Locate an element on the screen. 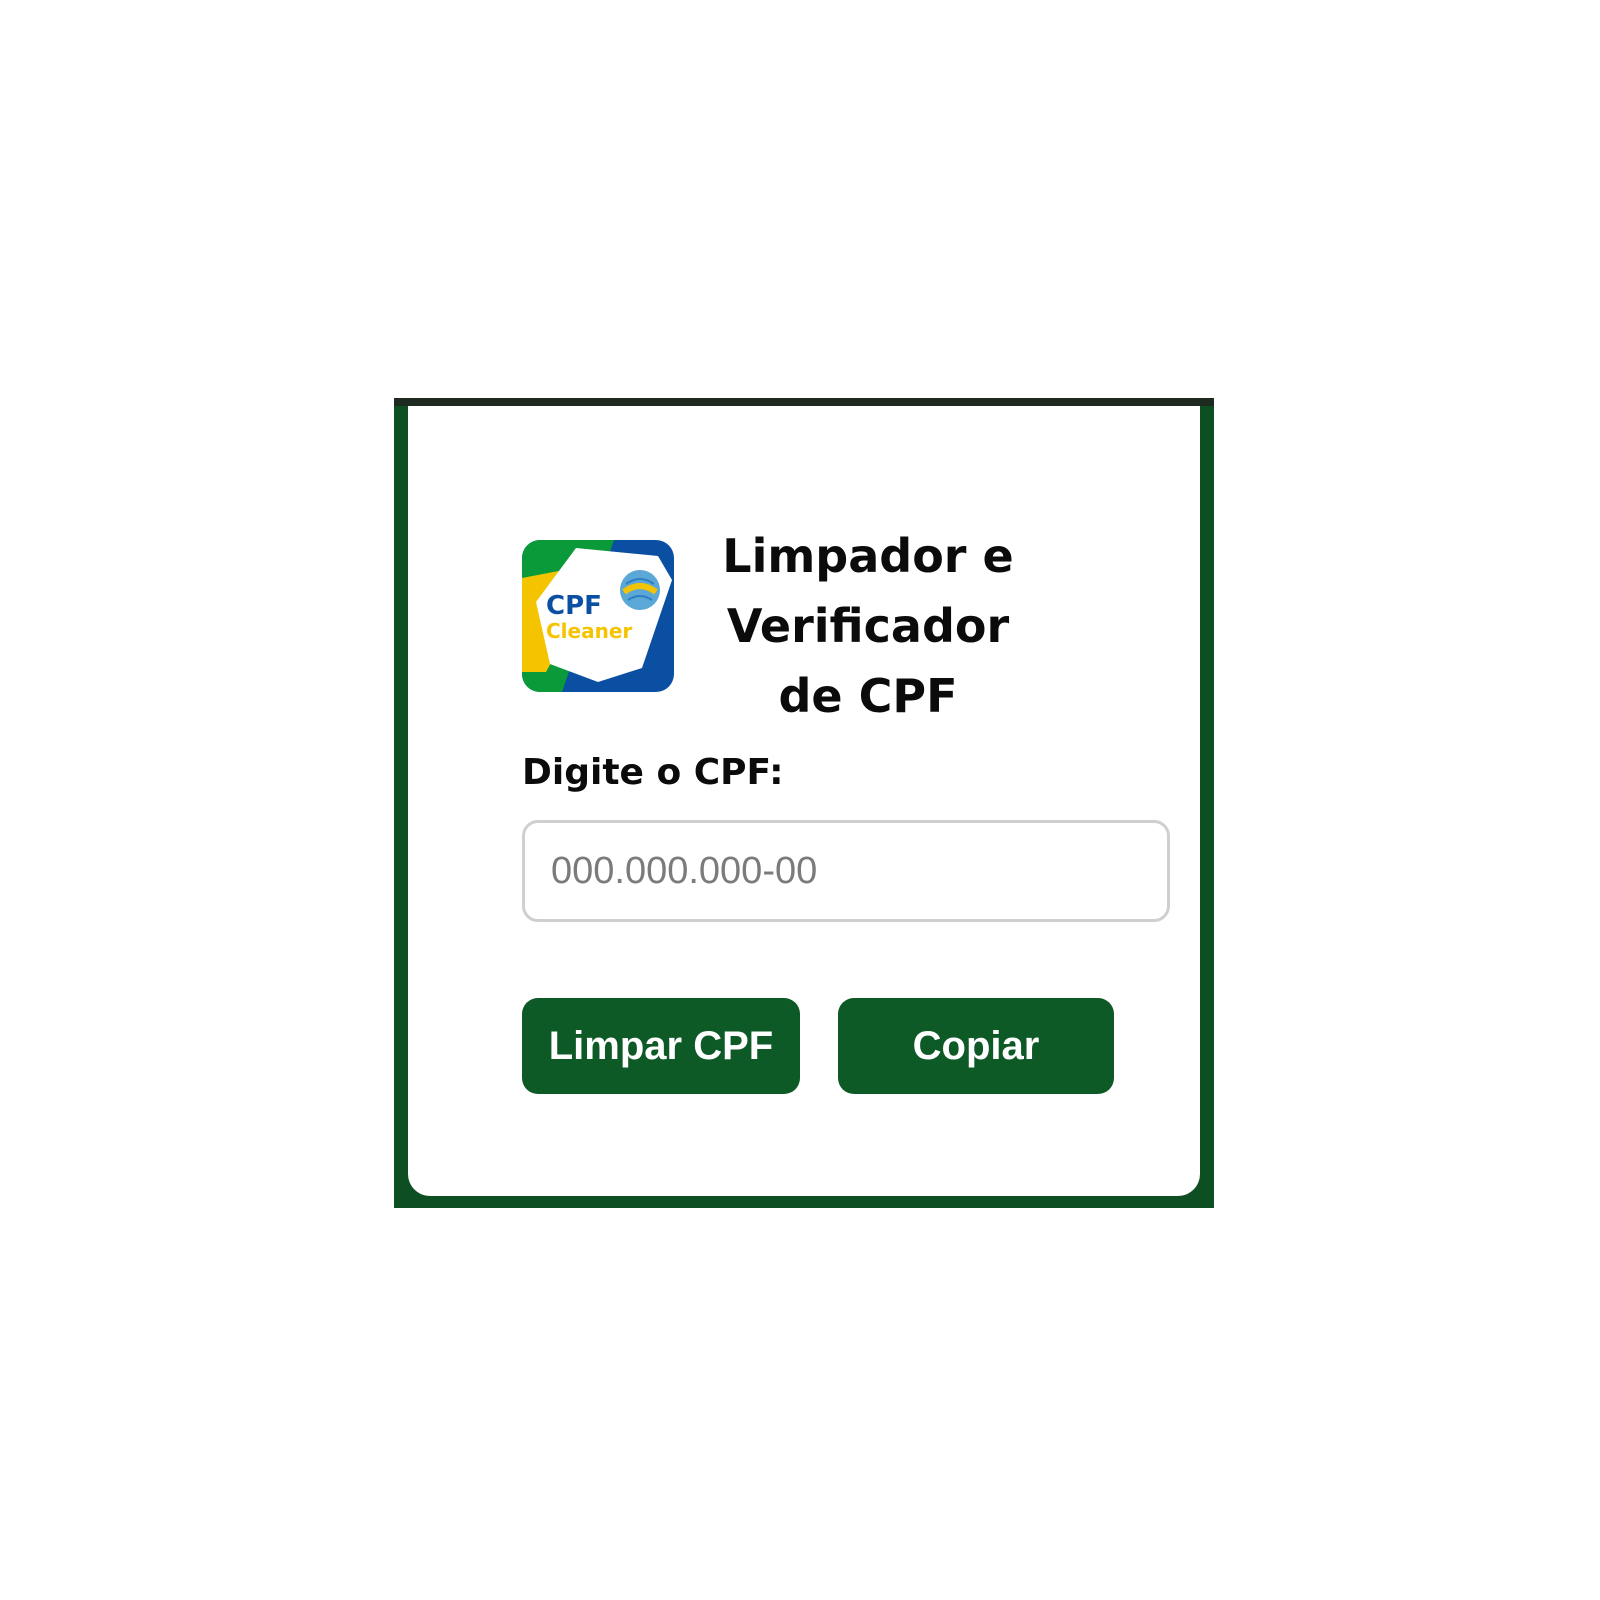 The image size is (1600, 1600). cpf-input is located at coordinates (846, 871).